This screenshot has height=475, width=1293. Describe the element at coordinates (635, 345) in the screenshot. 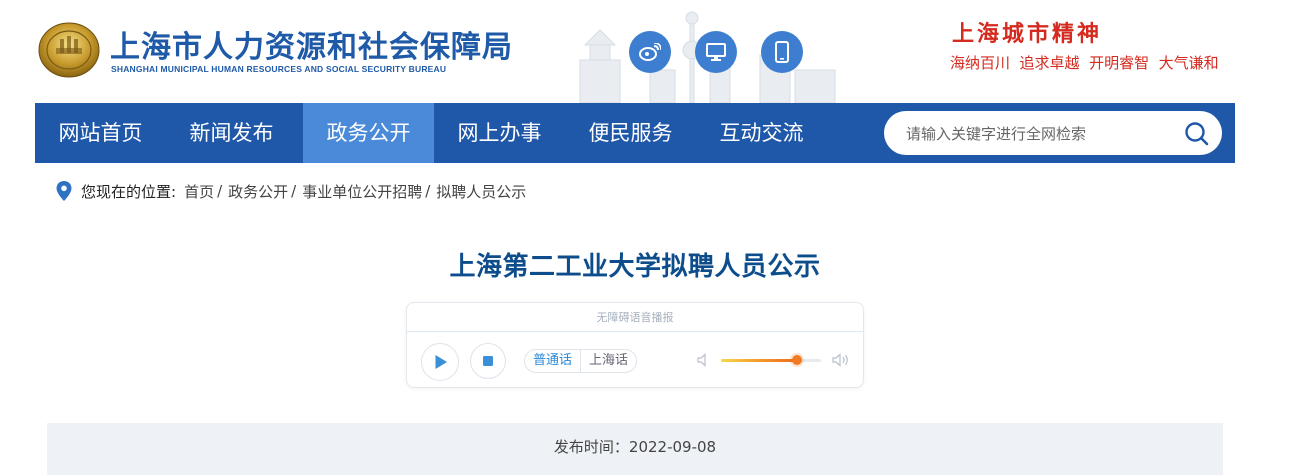

I see `audio-player: 无障碍语音播报 普通话 上海话` at that location.